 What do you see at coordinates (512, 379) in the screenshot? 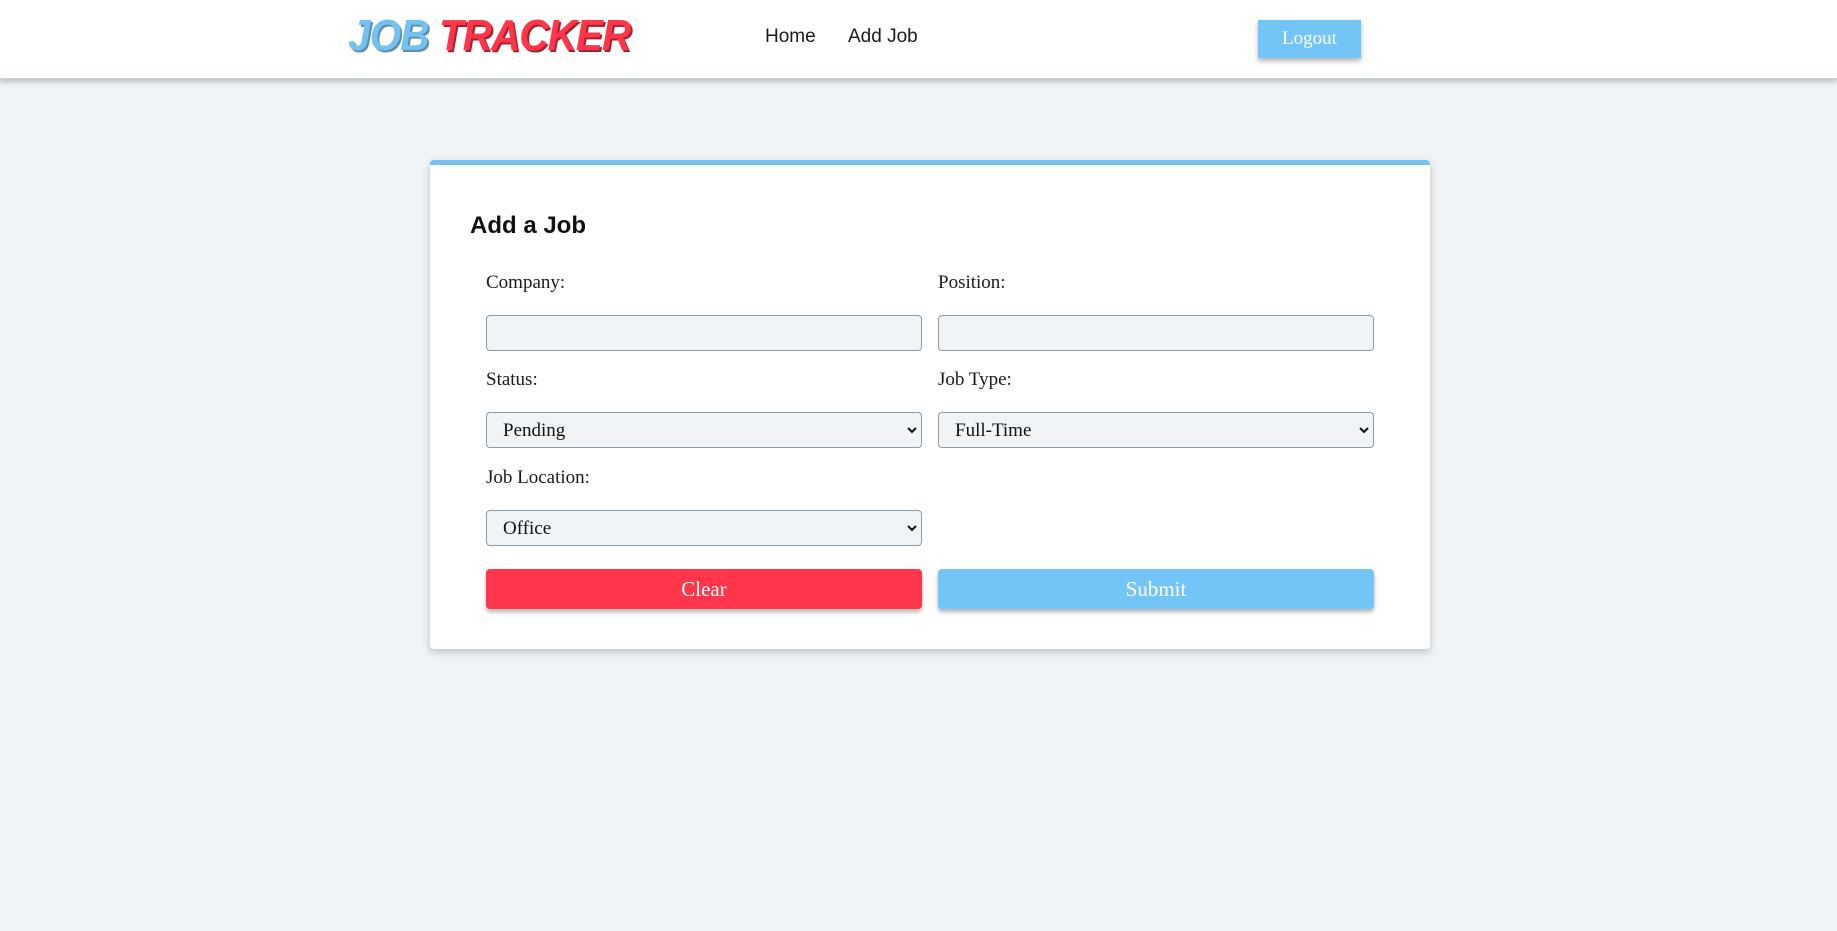
I see `status-label: Status:` at bounding box center [512, 379].